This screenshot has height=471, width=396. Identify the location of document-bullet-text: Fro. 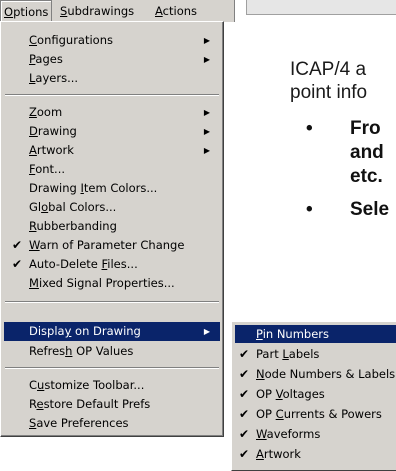
(365, 128).